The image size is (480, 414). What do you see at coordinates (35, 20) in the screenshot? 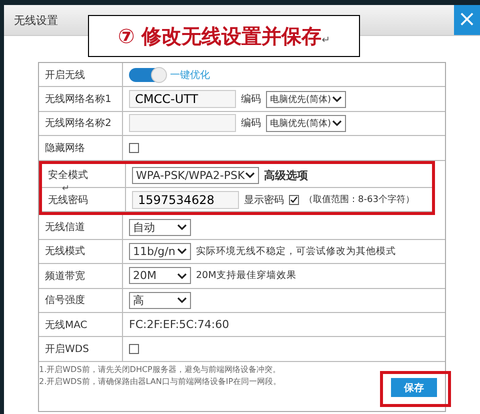
I see `window-title: 无线设置` at bounding box center [35, 20].